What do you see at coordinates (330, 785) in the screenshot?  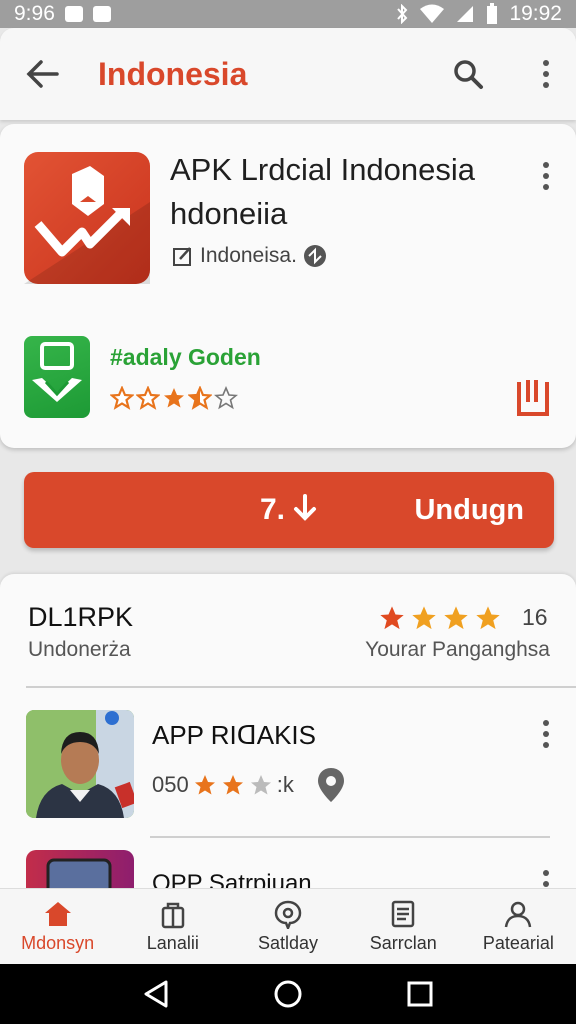 I see `location-pin-icon` at bounding box center [330, 785].